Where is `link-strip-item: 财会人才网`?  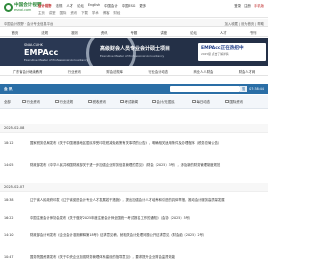 link-strip-item: 财会人才网 is located at coordinates (247, 71).